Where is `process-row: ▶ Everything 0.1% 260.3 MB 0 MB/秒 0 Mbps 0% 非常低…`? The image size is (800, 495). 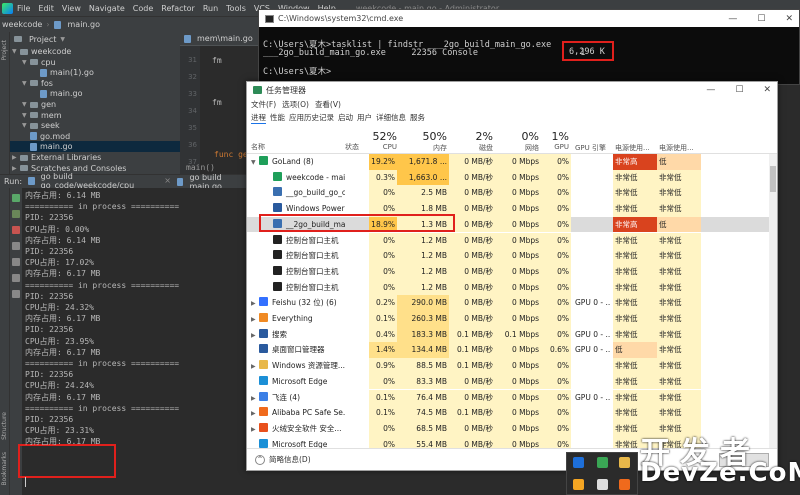 process-row: ▶ Everything 0.1% 260.3 MB 0 MB/秒 0 Mbps 0% 非常低… is located at coordinates (511, 319).